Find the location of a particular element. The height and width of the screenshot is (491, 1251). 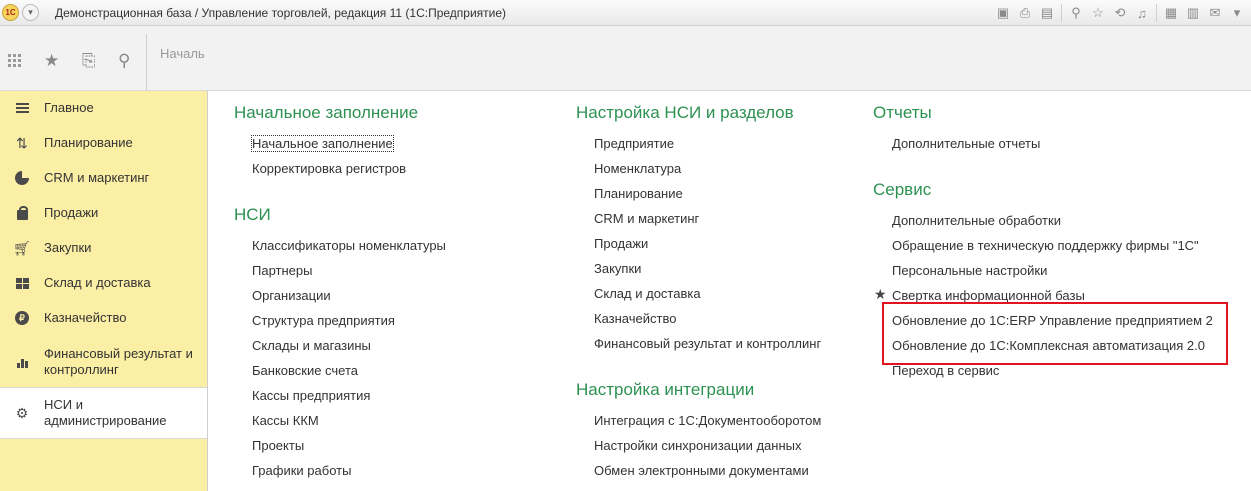

gear-icon: ⚙ is located at coordinates (22, 412).